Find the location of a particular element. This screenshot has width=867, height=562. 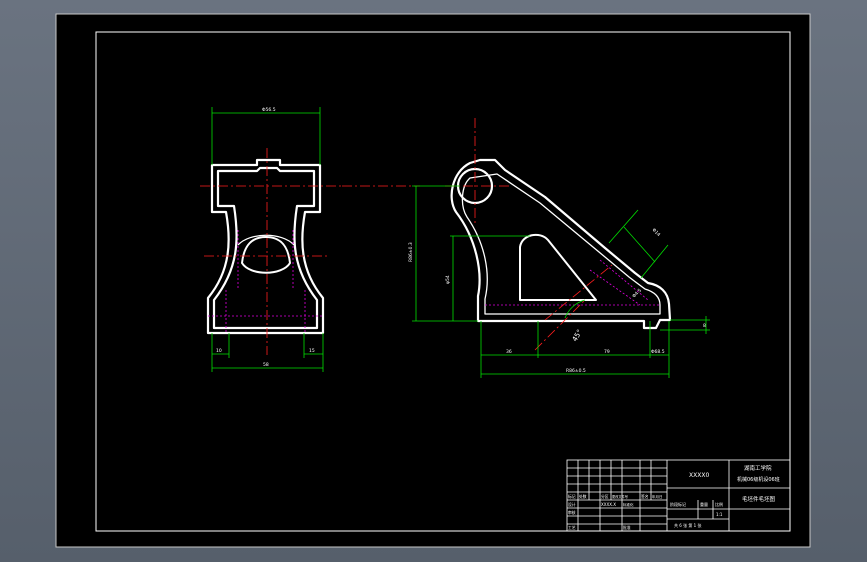

dim-base-left: 10 is located at coordinates (219, 351).